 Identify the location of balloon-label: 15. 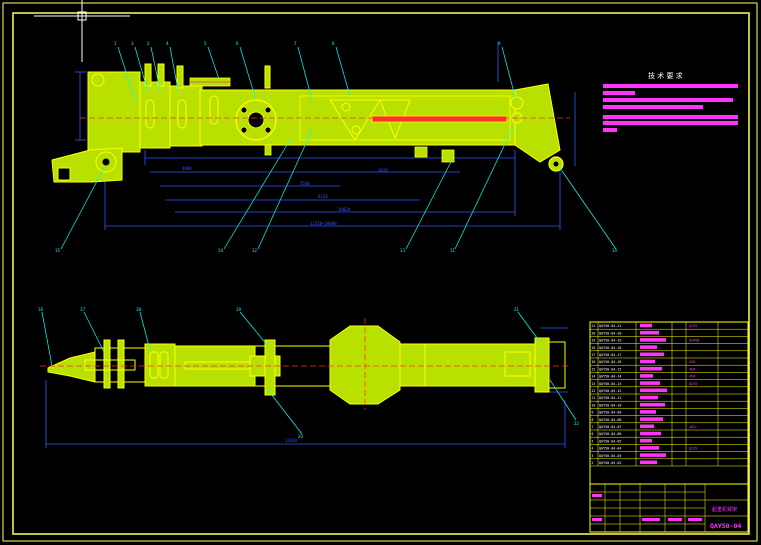
(58, 250).